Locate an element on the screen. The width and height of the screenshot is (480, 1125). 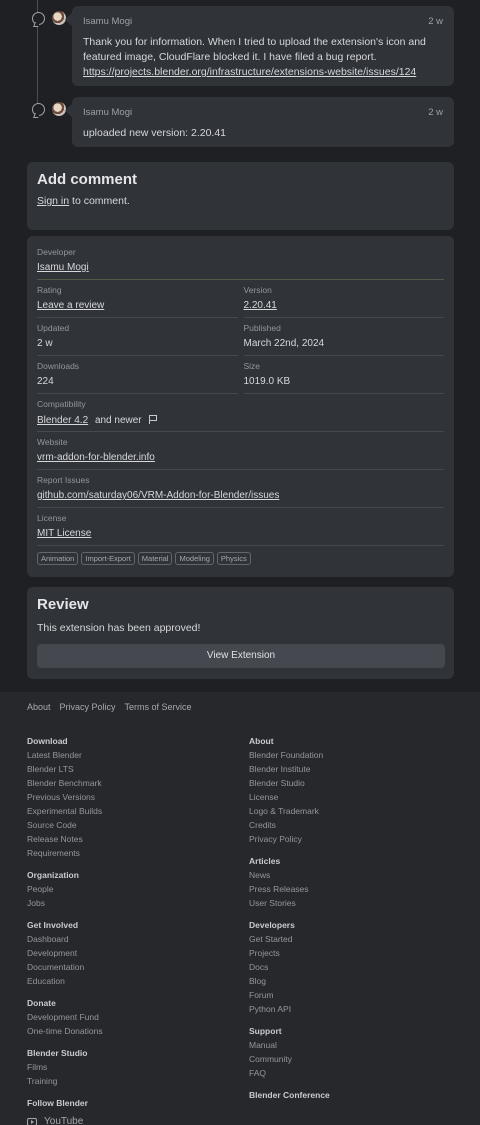
footer-link: Development is located at coordinates (65, 953).